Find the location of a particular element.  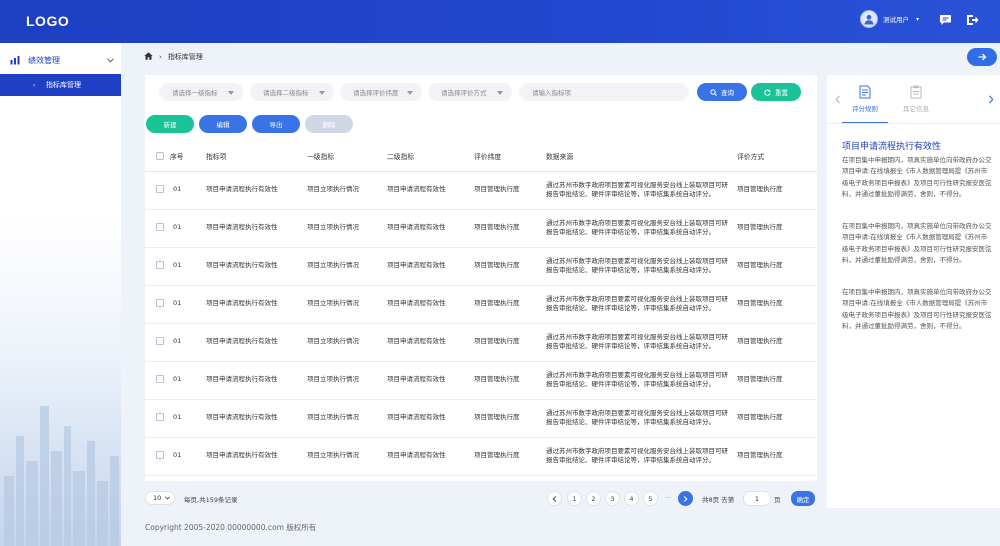

page-1-button: 1 is located at coordinates (574, 498).